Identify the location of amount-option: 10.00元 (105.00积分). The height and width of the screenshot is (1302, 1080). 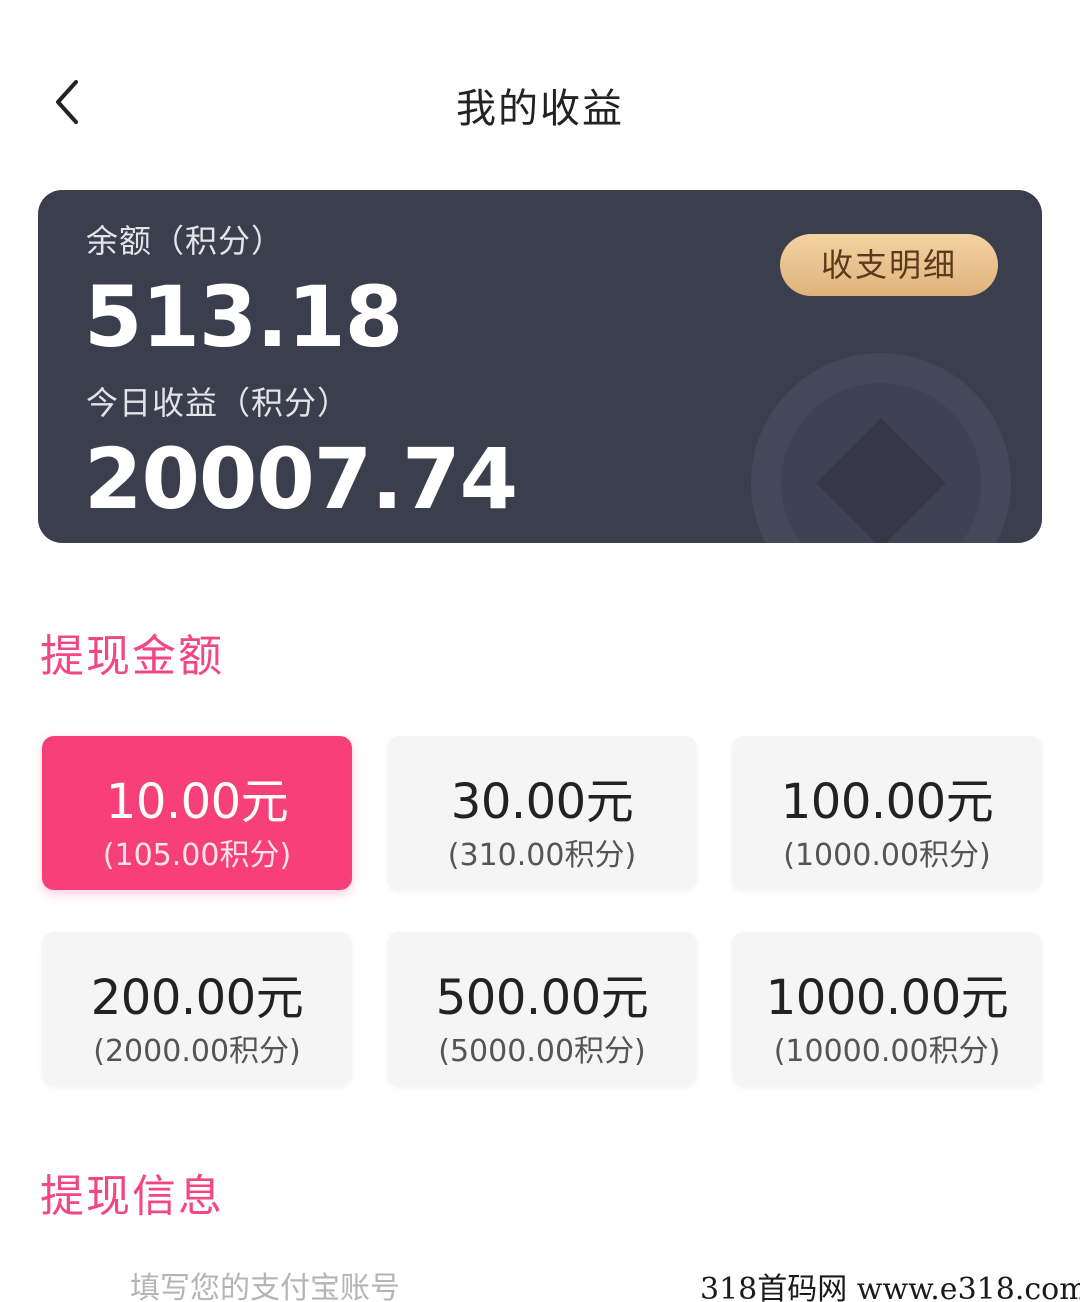
(197, 813).